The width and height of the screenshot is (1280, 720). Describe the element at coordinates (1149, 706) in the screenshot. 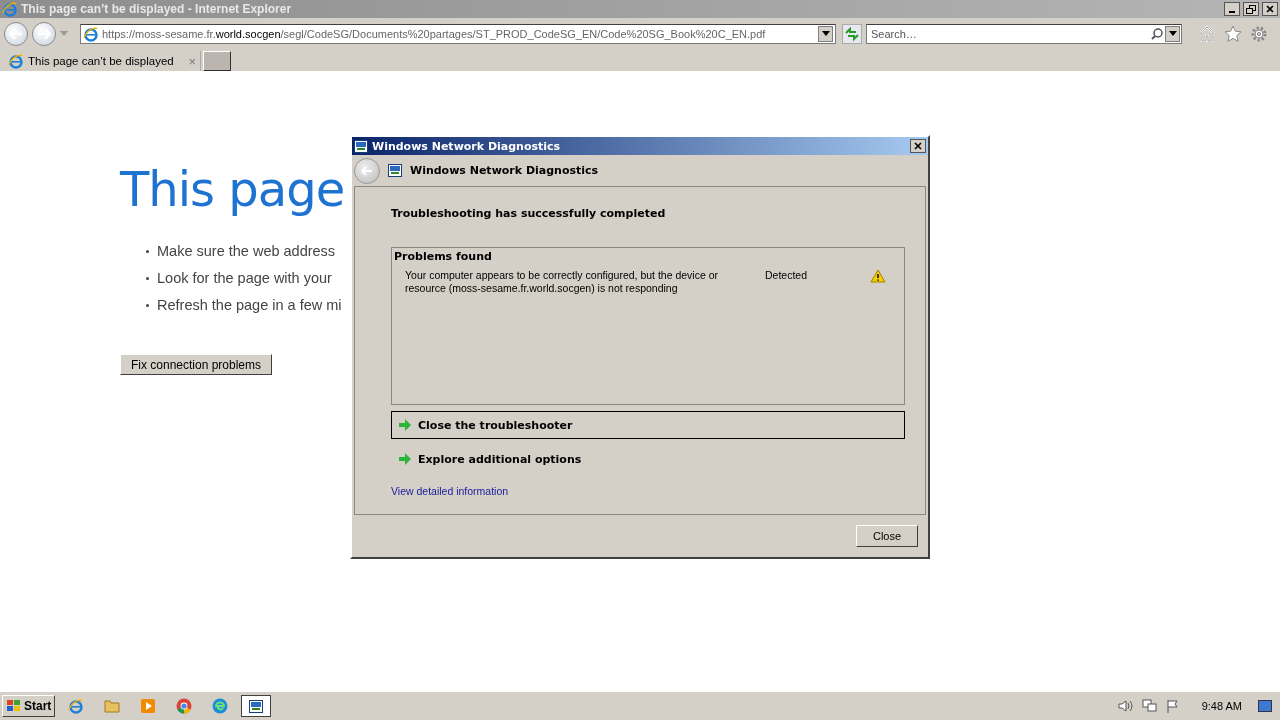

I see `network-icon` at that location.